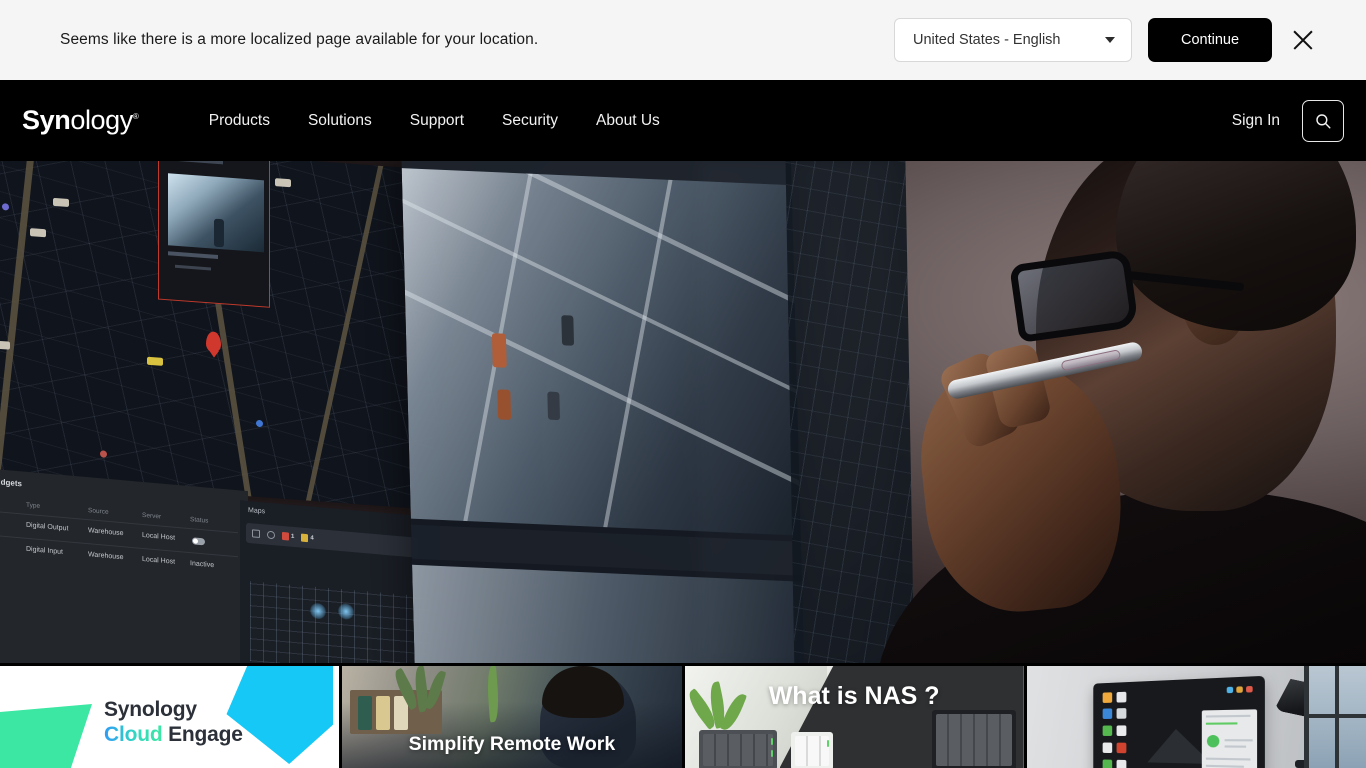 Image resolution: width=1366 pixels, height=768 pixels. What do you see at coordinates (609, 613) in the screenshot?
I see `cctv-secondary-feed` at bounding box center [609, 613].